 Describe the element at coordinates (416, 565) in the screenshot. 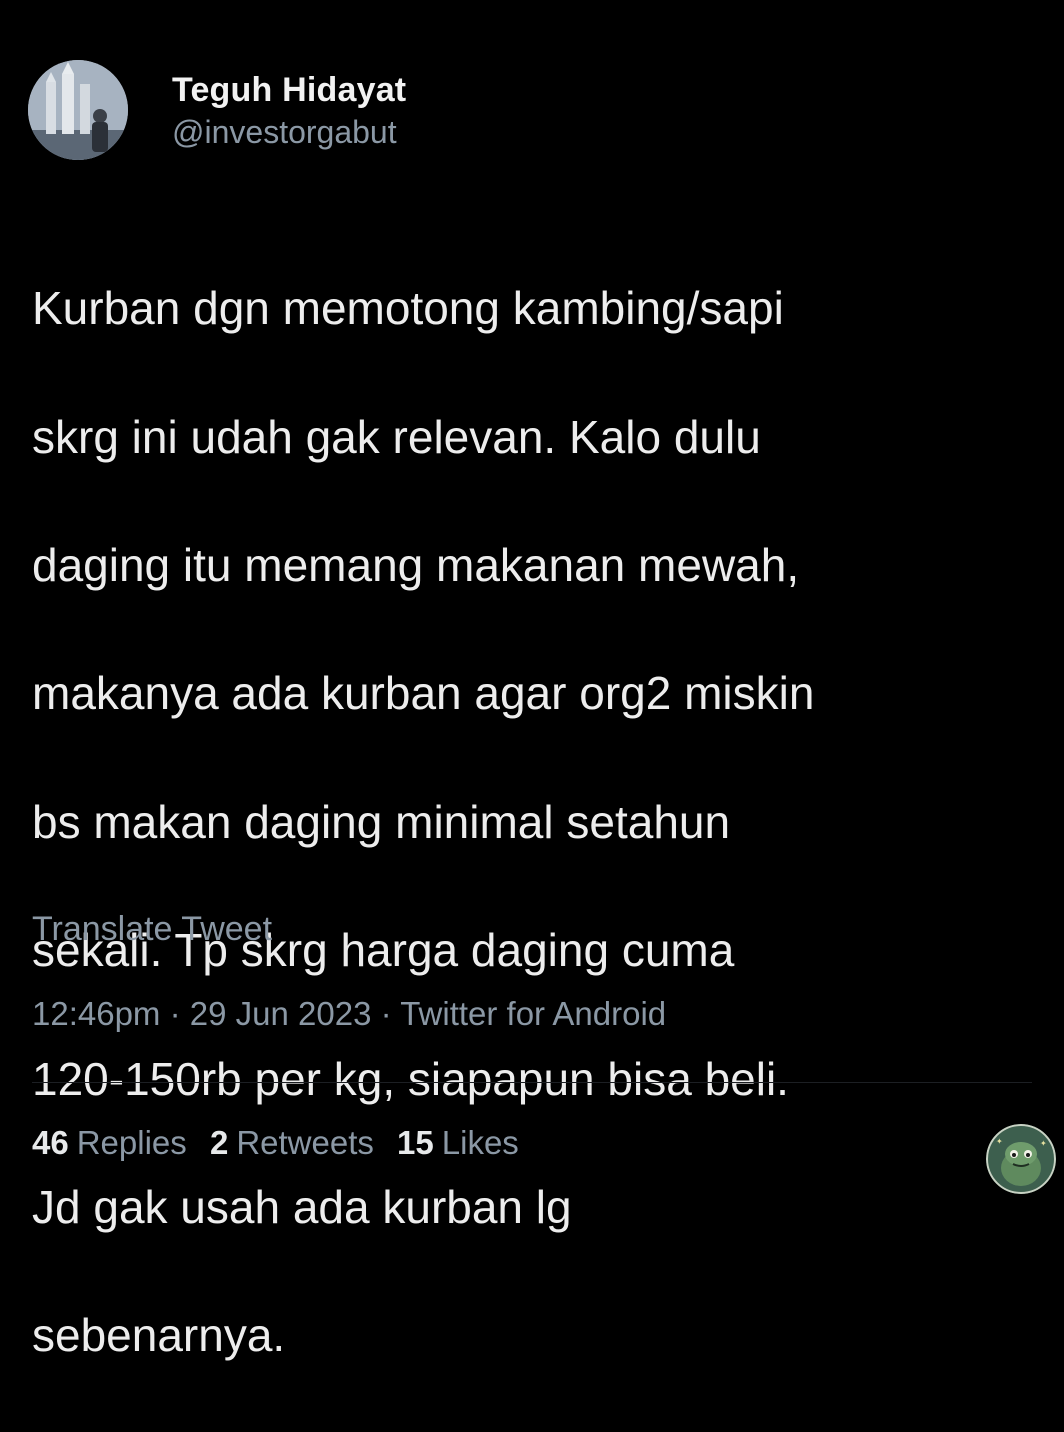

I see `tweet-text-line: daging itu memang makanan mewah,` at that location.